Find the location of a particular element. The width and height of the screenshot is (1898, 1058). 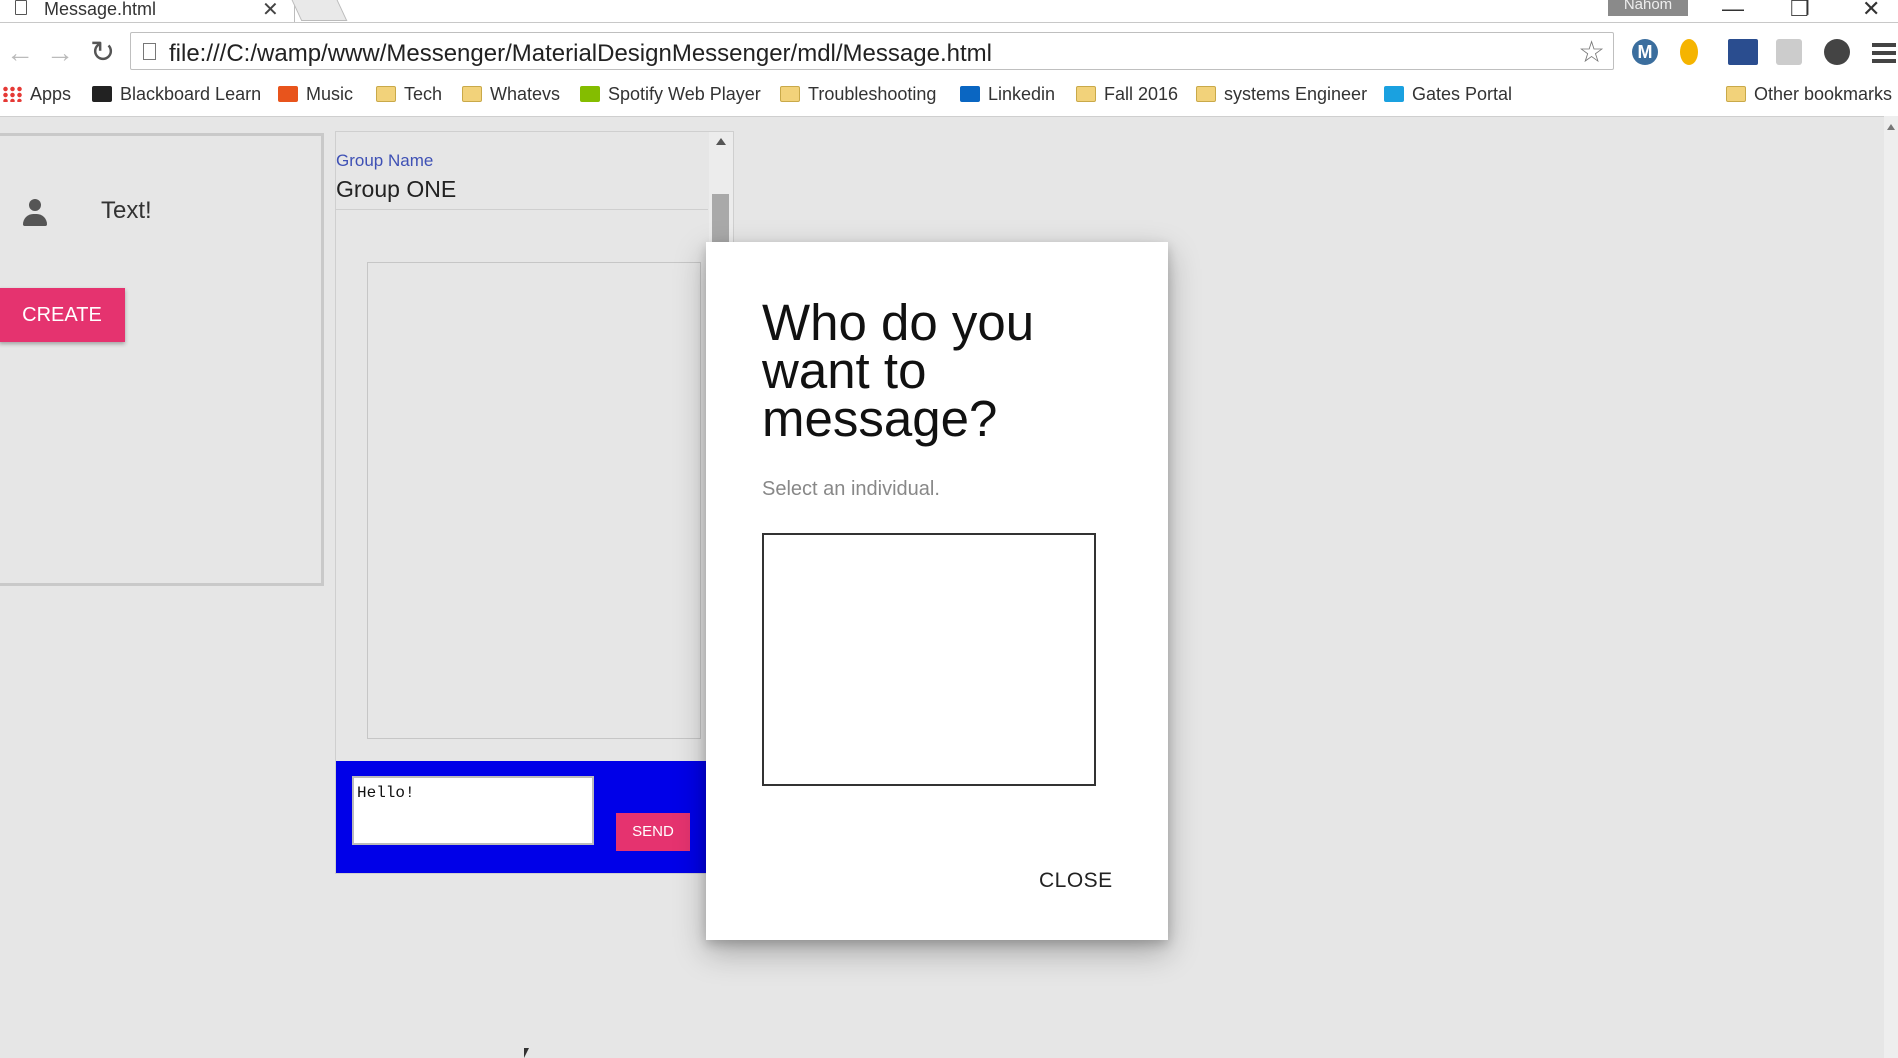

target-extension-icon is located at coordinates (1837, 52).